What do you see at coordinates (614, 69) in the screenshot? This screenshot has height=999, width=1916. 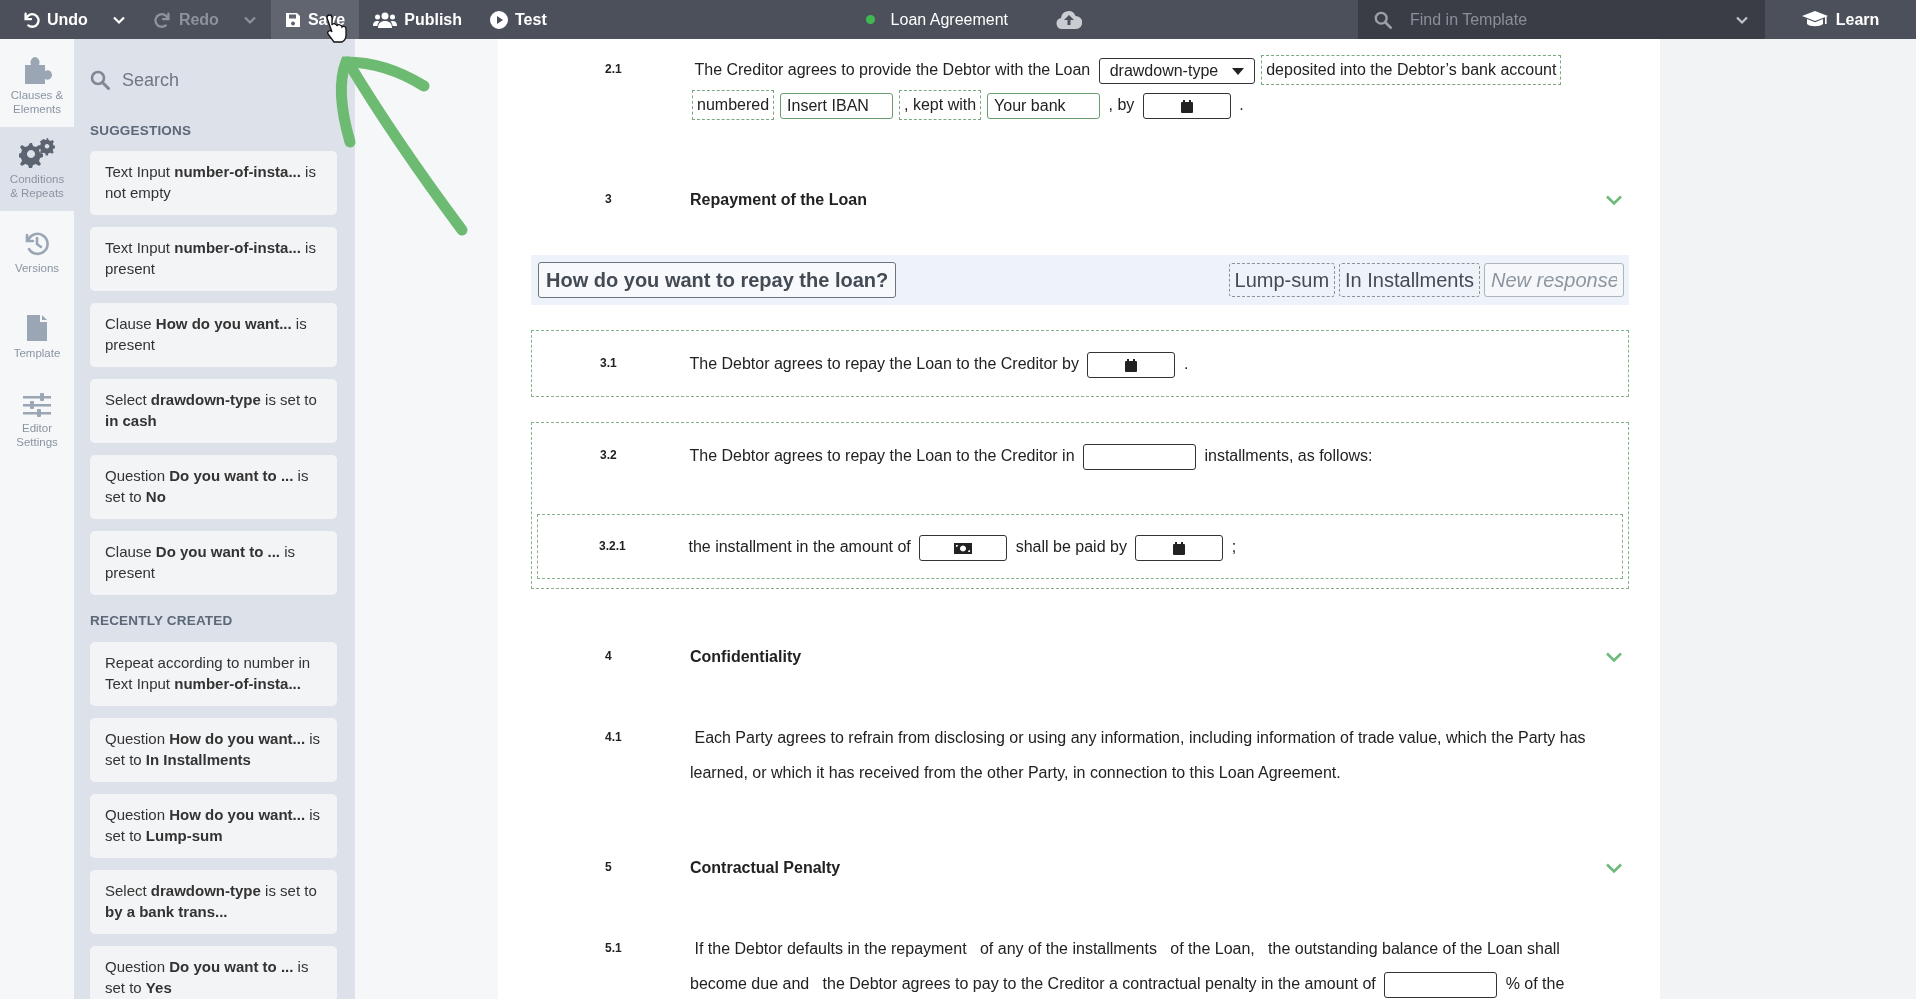 I see `clause-number: 2.1` at bounding box center [614, 69].